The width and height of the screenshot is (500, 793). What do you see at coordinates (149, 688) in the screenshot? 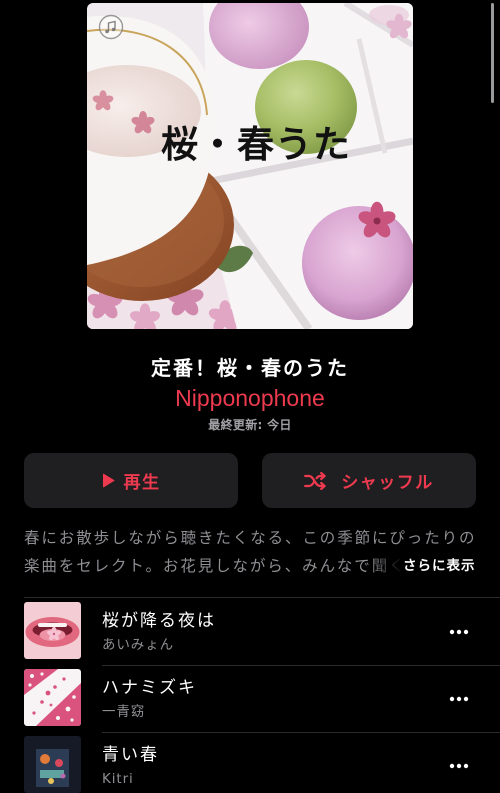
I see `track-title: ハナミズキ` at bounding box center [149, 688].